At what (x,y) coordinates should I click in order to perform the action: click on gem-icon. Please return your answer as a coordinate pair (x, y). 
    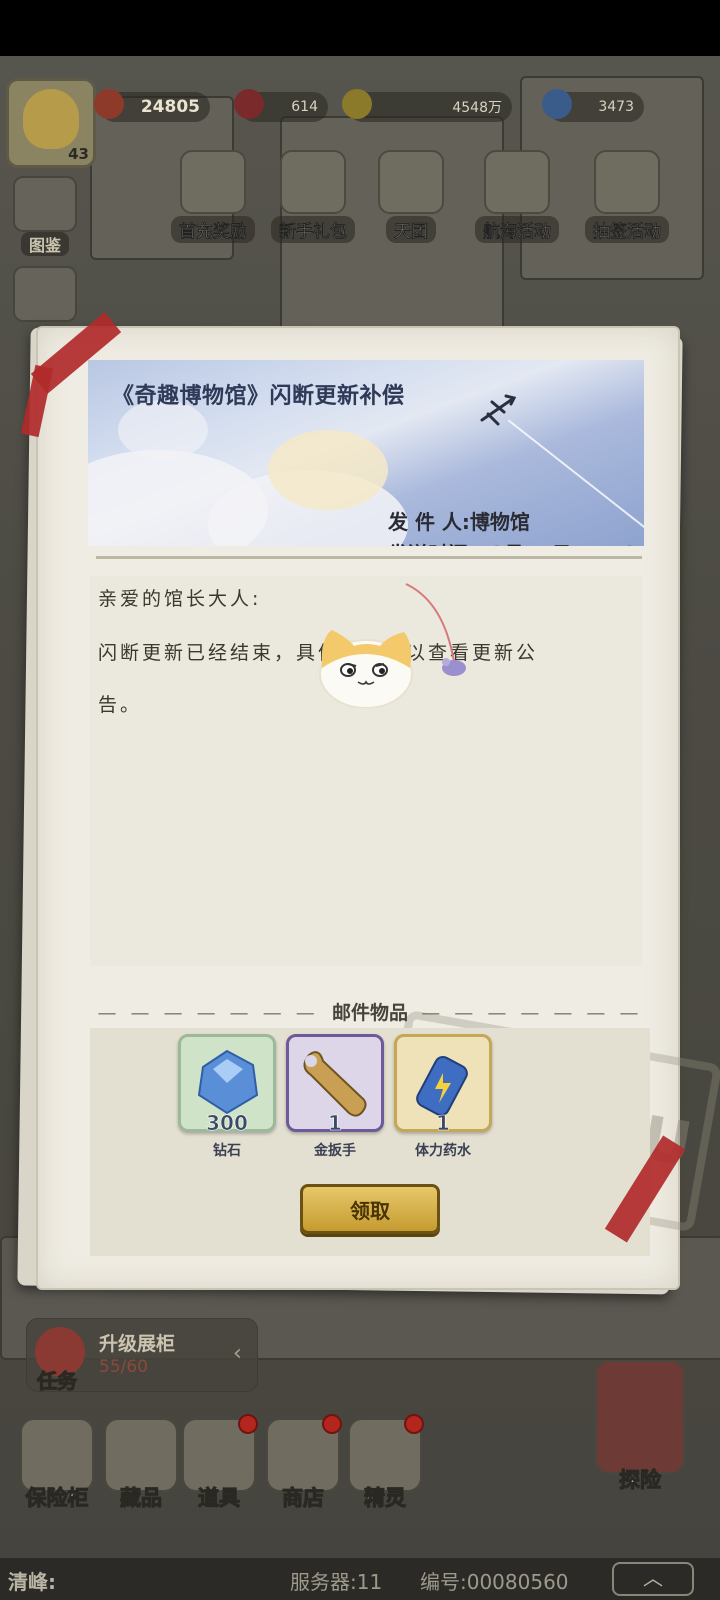
    Looking at the image, I should click on (557, 104).